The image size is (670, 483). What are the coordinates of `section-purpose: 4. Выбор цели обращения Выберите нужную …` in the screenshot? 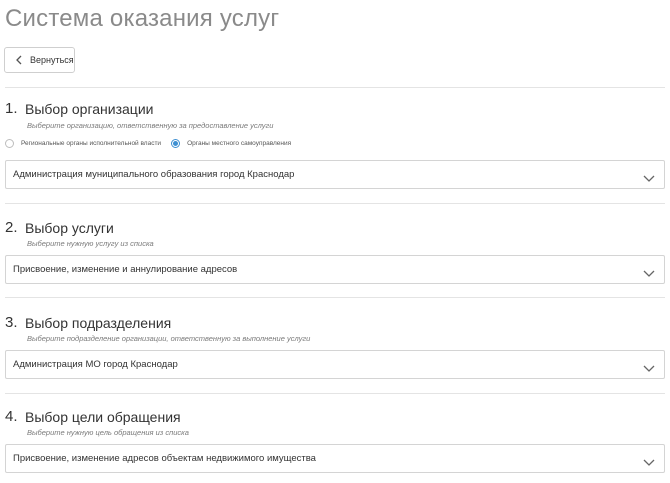 It's located at (335, 443).